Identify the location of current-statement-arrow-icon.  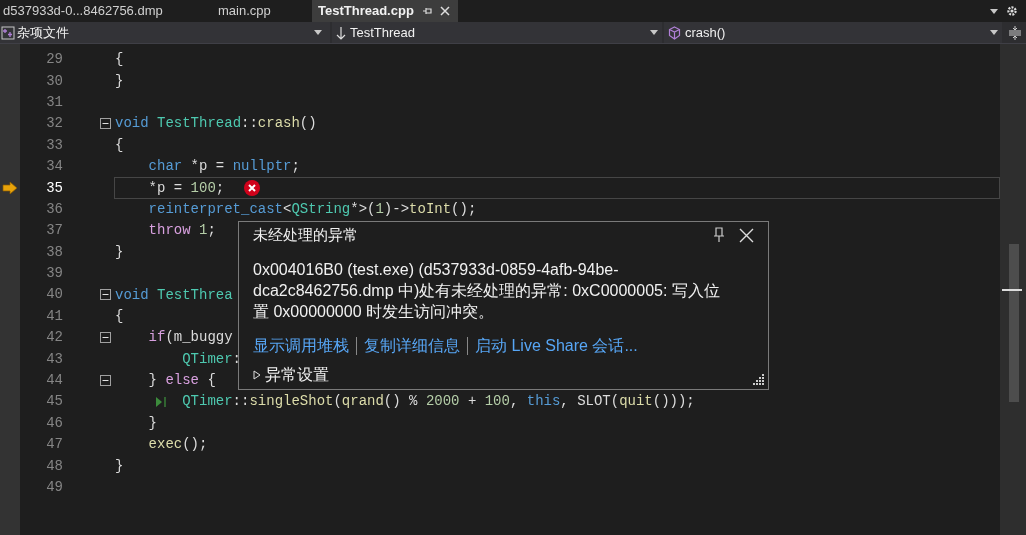
(10, 188).